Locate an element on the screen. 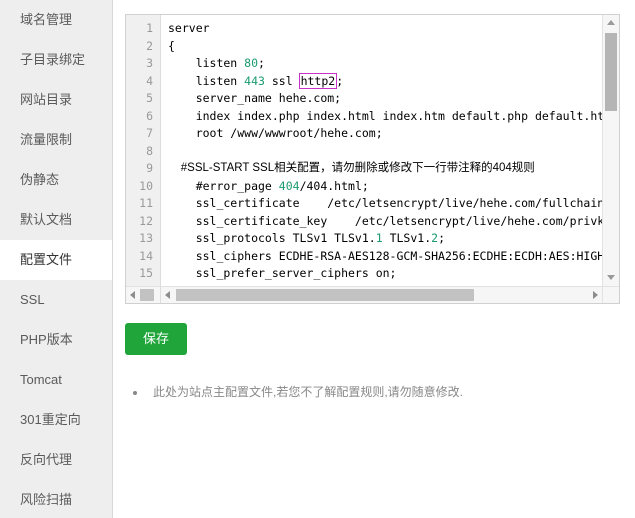 The height and width of the screenshot is (518, 635). gutter-scrollbar-thumb is located at coordinates (147, 295).